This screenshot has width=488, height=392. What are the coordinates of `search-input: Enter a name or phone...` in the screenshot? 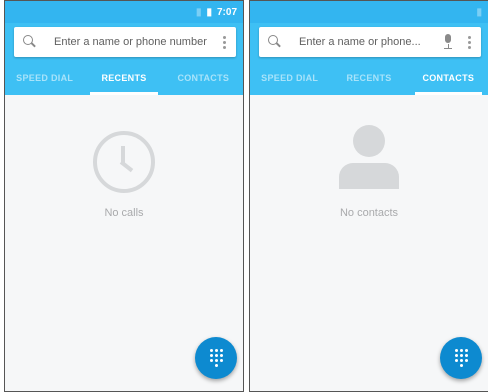 It's located at (367, 42).